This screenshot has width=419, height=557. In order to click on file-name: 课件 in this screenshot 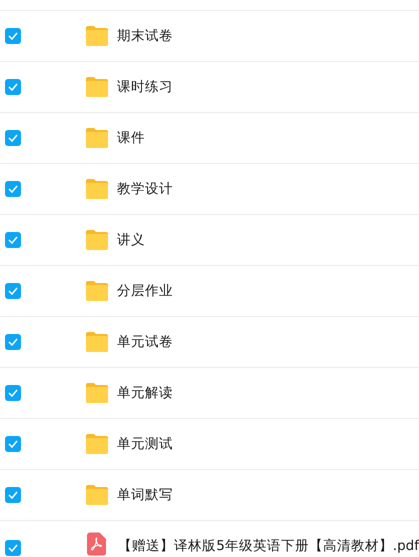, I will do `click(131, 138)`.